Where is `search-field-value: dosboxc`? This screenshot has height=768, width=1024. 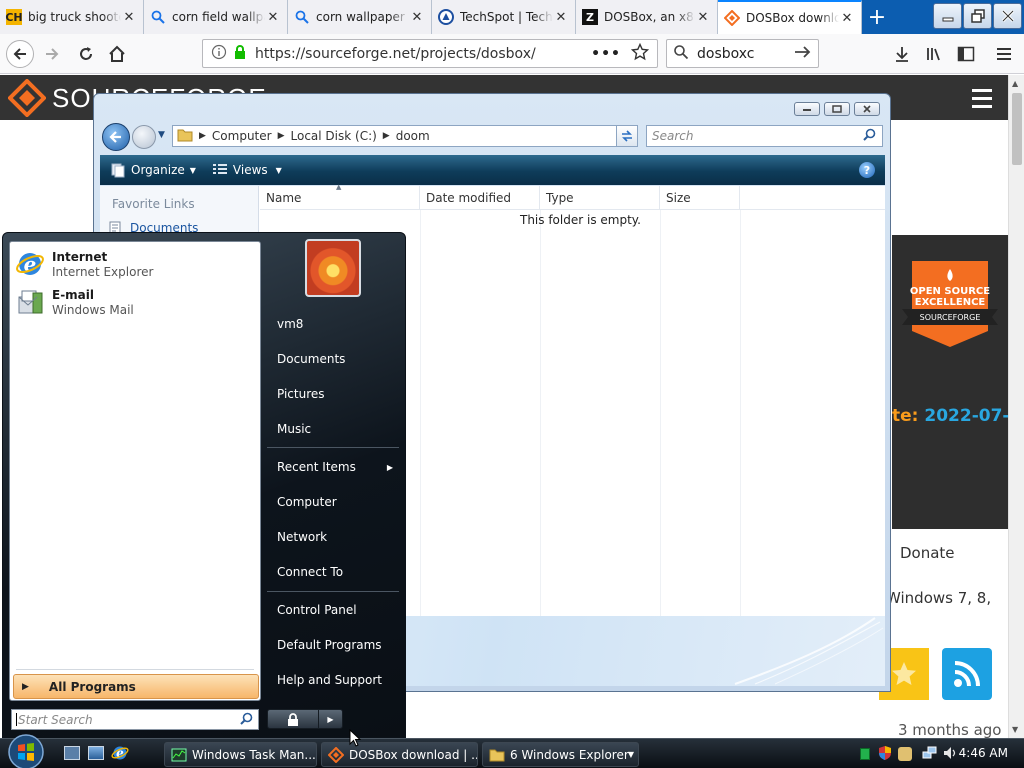 search-field-value: dosboxc is located at coordinates (745, 54).